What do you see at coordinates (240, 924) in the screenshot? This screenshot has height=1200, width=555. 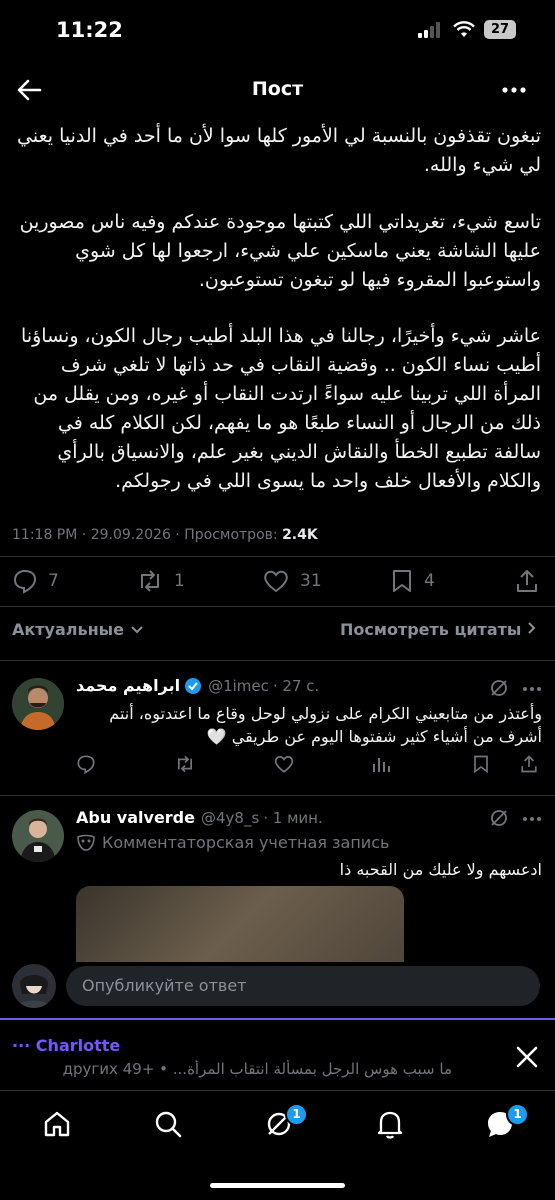 I see `attached-image` at bounding box center [240, 924].